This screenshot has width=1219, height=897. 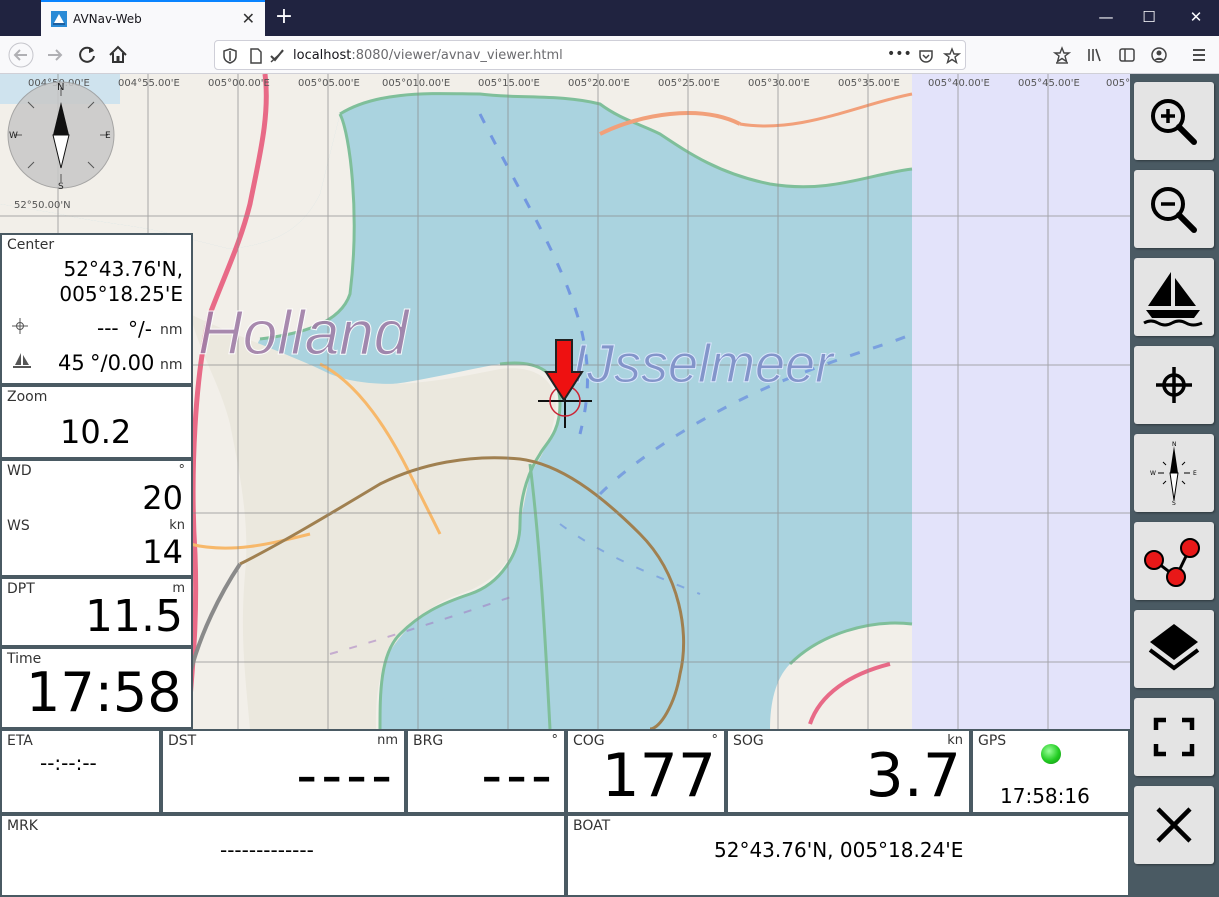 What do you see at coordinates (703, 364) in the screenshot?
I see `place-label-ijsselmeer: IJsselmeer` at bounding box center [703, 364].